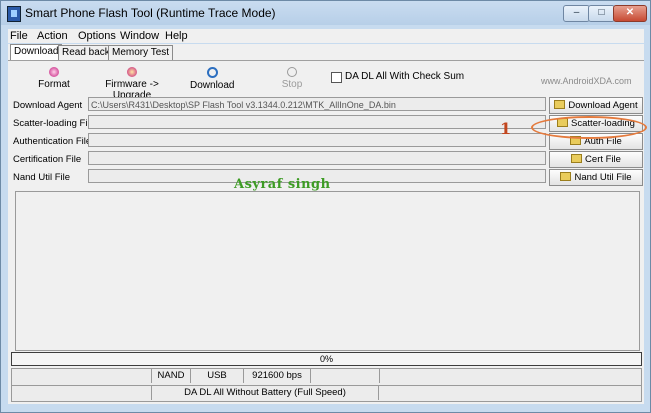 The height and width of the screenshot is (413, 651). Describe the element at coordinates (405, 76) in the screenshot. I see `checksum-label: DA DL All With Check Sum` at that location.